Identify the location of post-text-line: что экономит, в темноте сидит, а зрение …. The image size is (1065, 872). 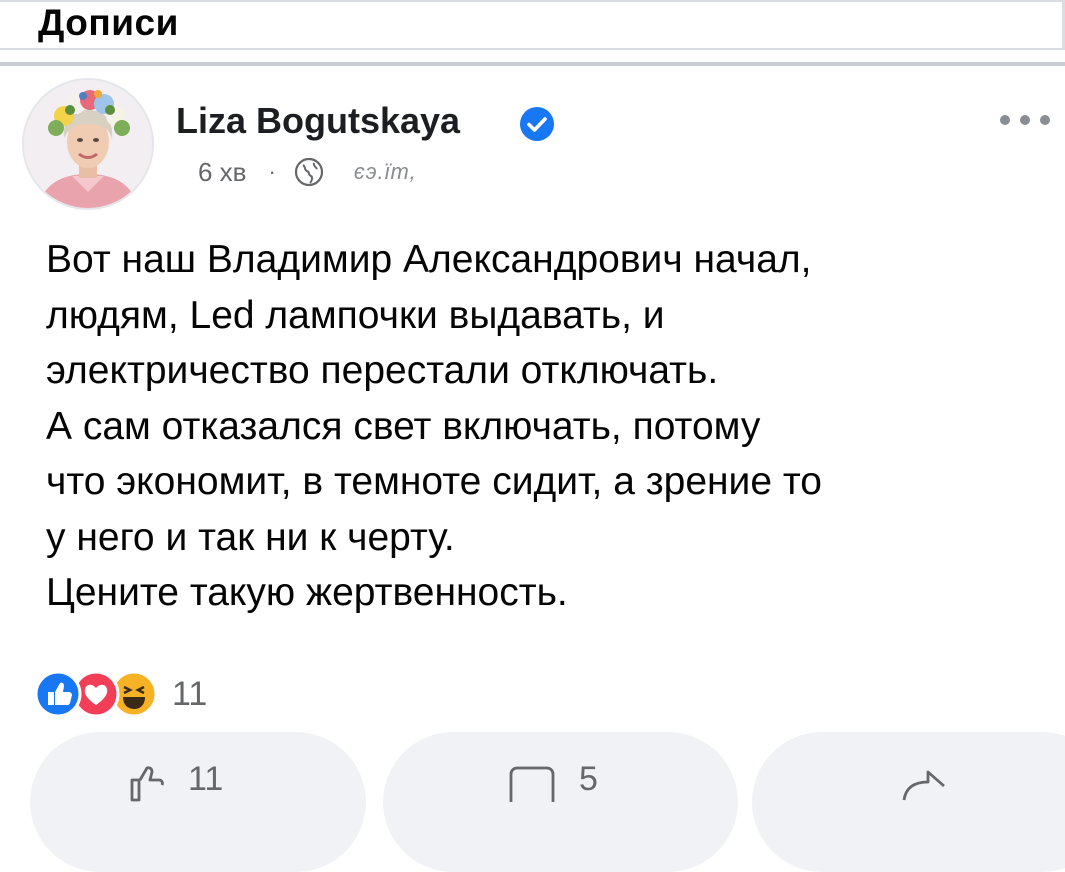
(434, 481).